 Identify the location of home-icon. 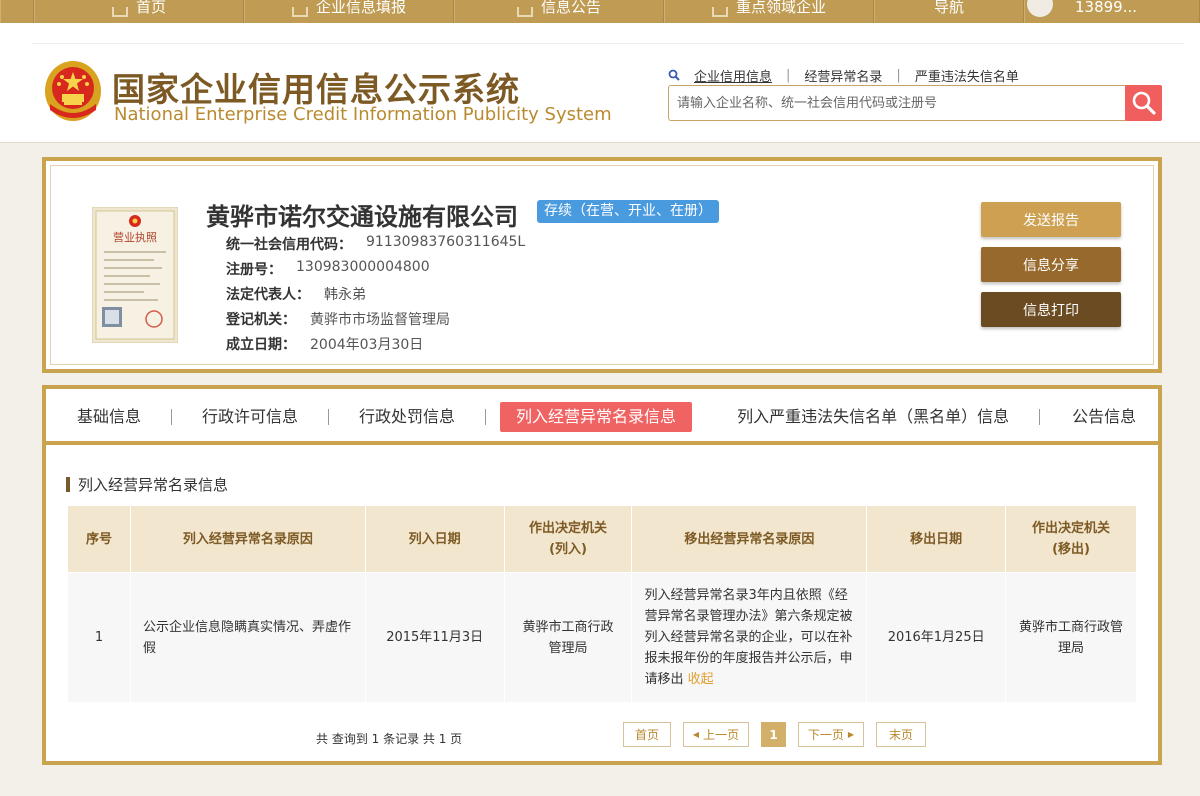
(119, 12).